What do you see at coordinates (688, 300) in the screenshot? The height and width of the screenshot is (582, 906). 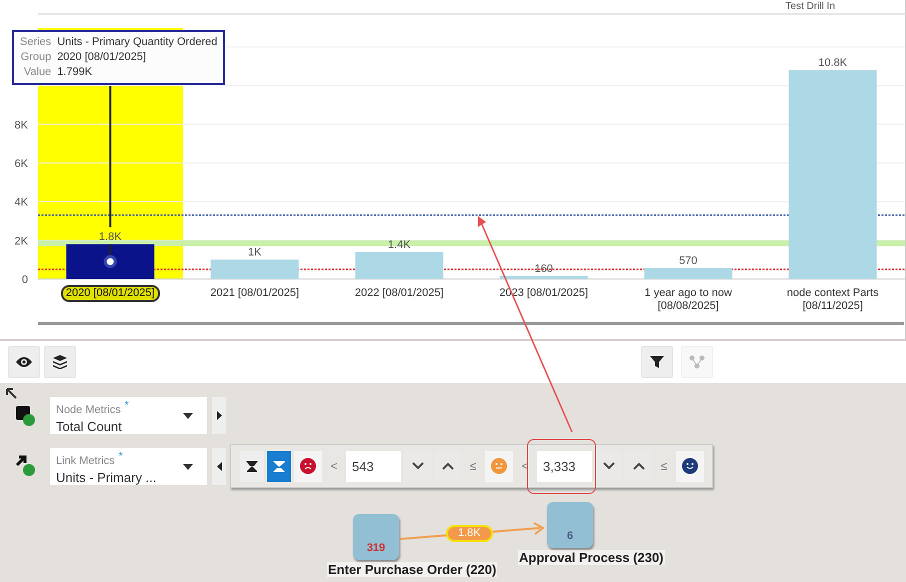 I see `category-label: 1 year ago to now [08/08/2025]` at bounding box center [688, 300].